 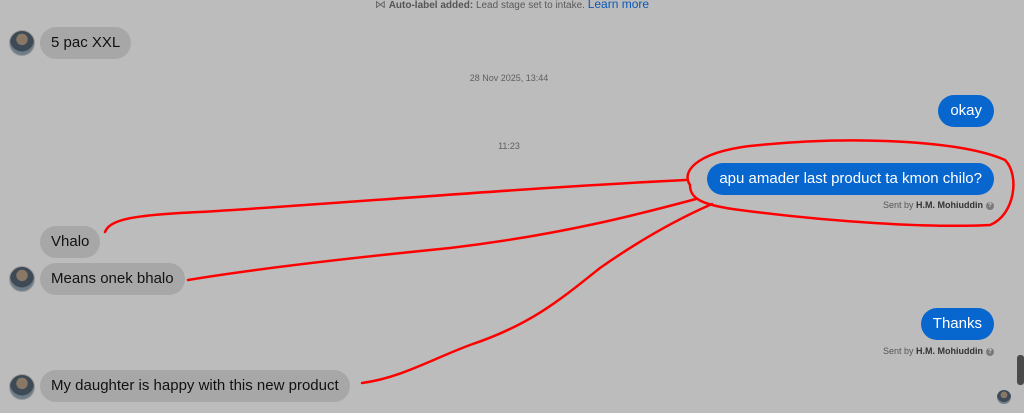 I want to click on learn-more-link: Learn more, so click(x=618, y=5).